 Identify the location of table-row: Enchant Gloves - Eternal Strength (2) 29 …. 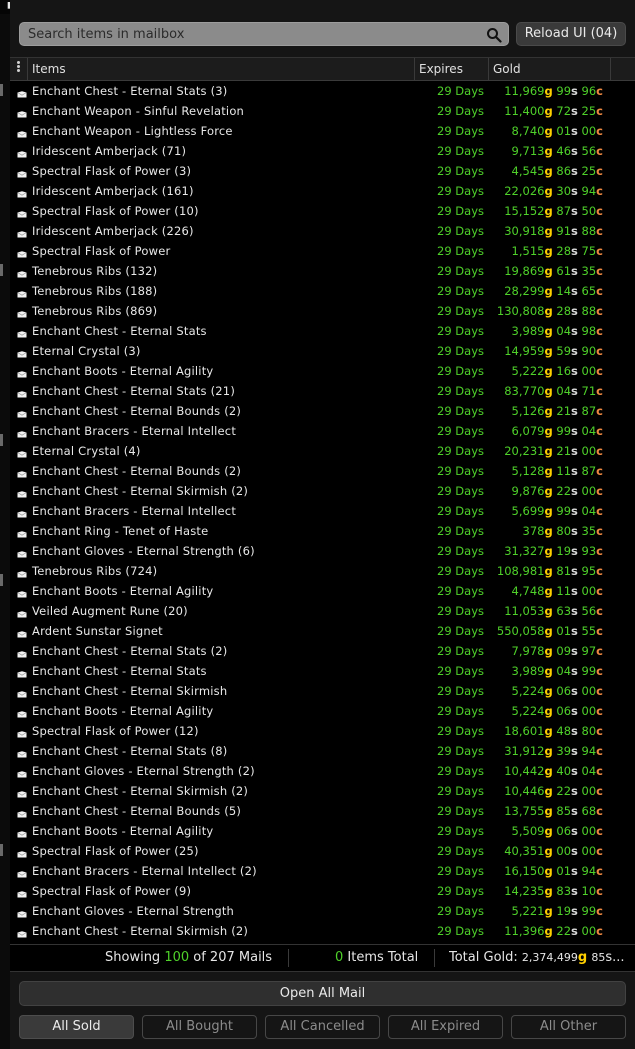
(322, 771).